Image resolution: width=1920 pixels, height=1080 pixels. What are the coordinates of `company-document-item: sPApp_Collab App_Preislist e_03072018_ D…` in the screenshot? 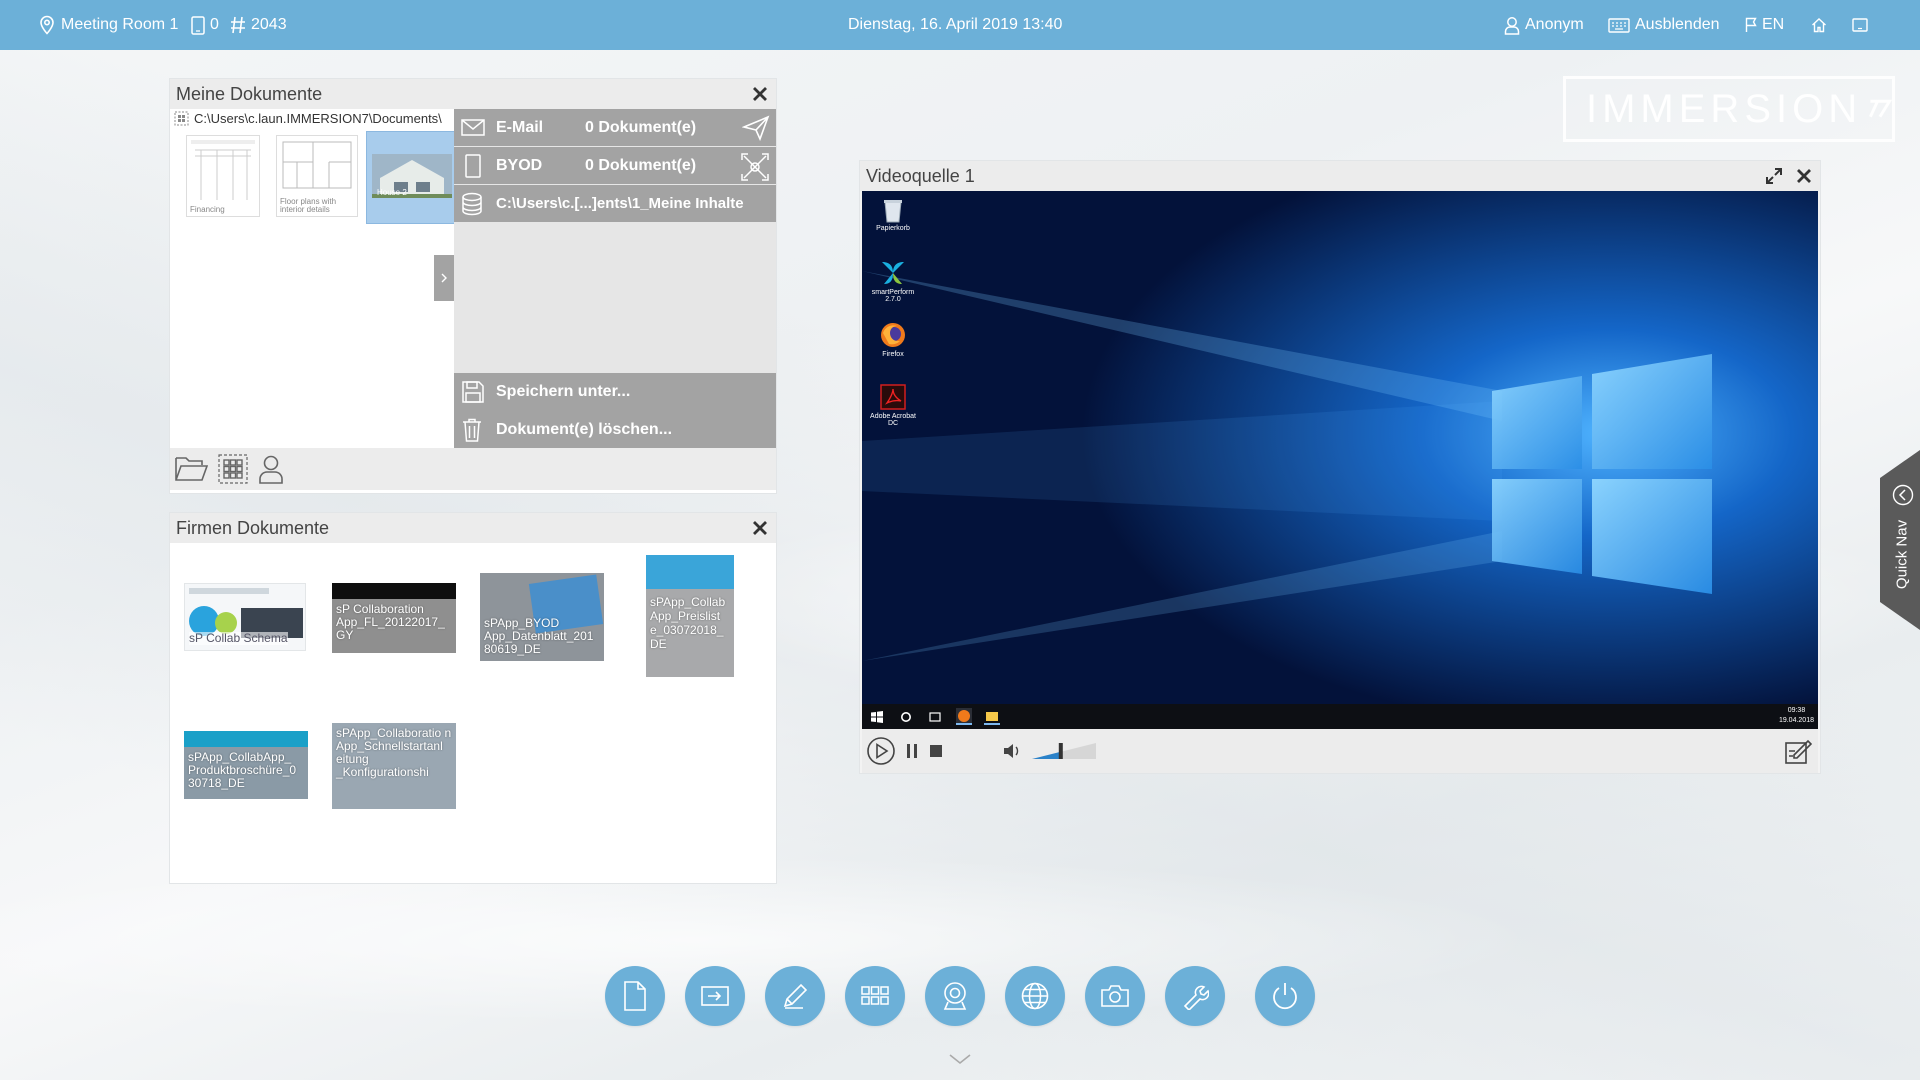 It's located at (690, 616).